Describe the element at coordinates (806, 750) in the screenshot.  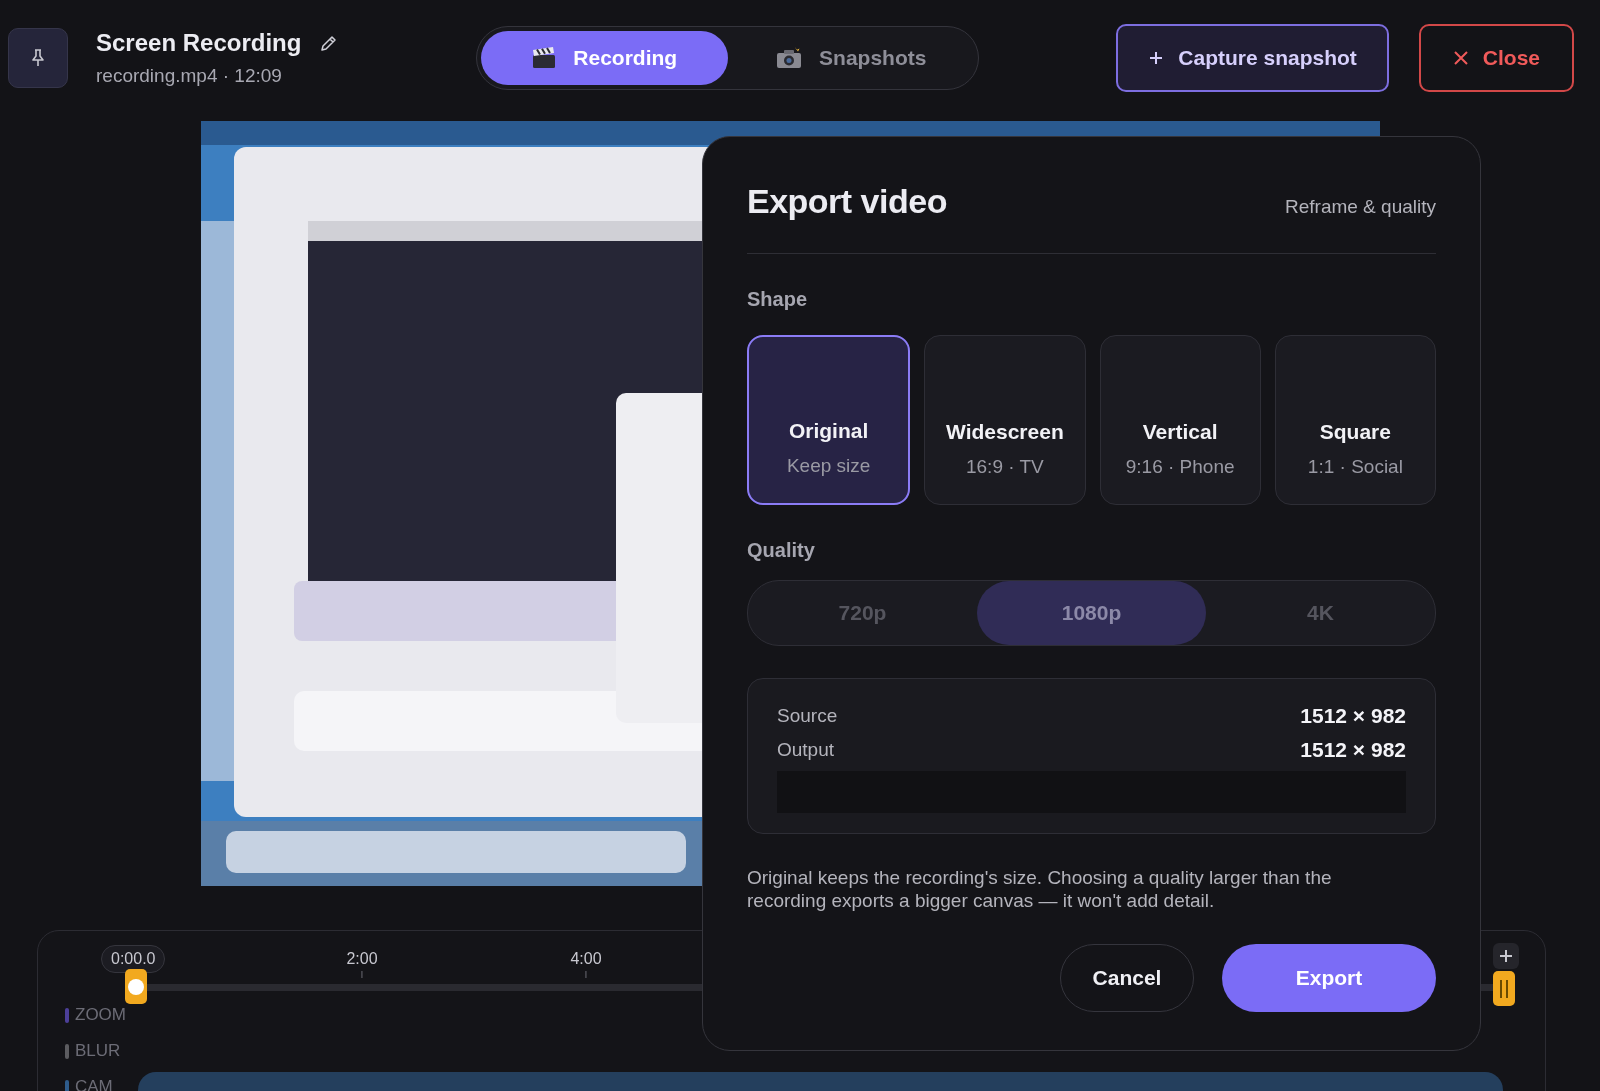
I see `info-label: Output` at that location.